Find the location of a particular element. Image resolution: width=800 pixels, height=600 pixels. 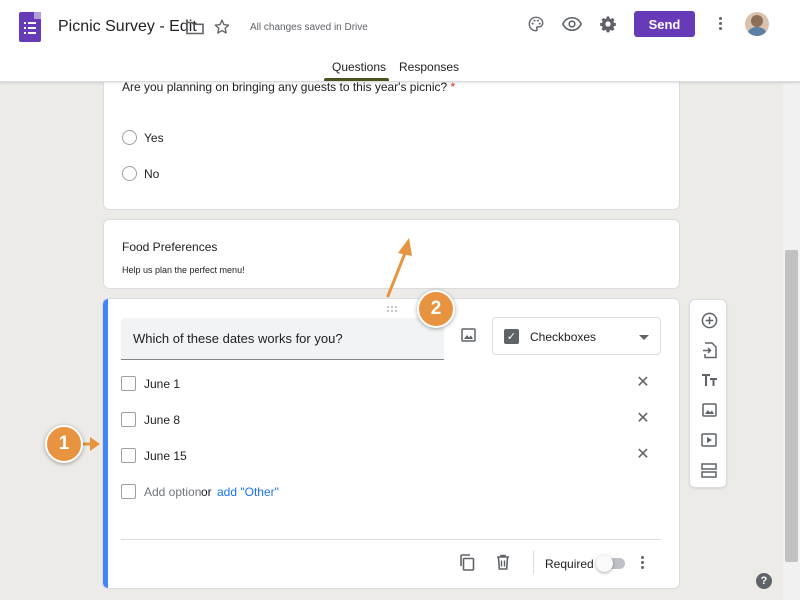

option-label: Yes is located at coordinates (154, 138).